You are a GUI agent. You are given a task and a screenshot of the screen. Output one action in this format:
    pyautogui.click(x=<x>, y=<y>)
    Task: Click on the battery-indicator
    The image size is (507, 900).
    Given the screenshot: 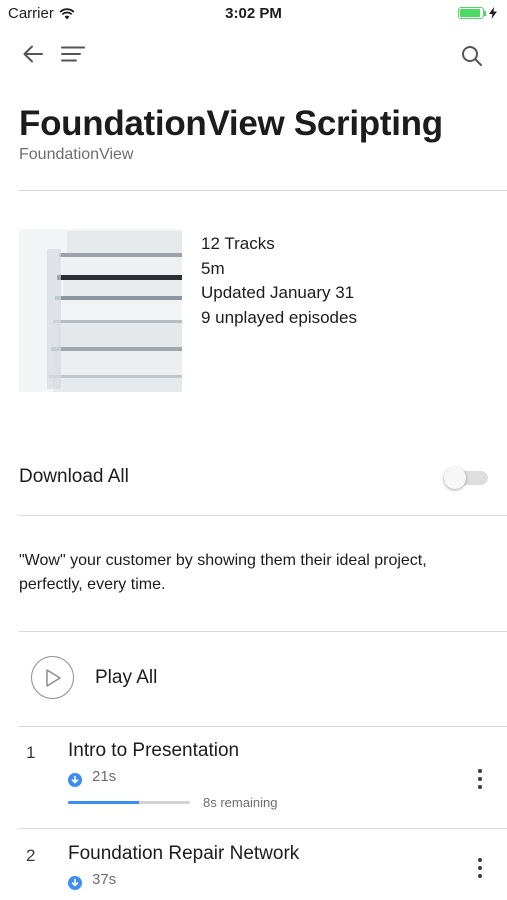 What is the action you would take?
    pyautogui.click(x=477, y=13)
    